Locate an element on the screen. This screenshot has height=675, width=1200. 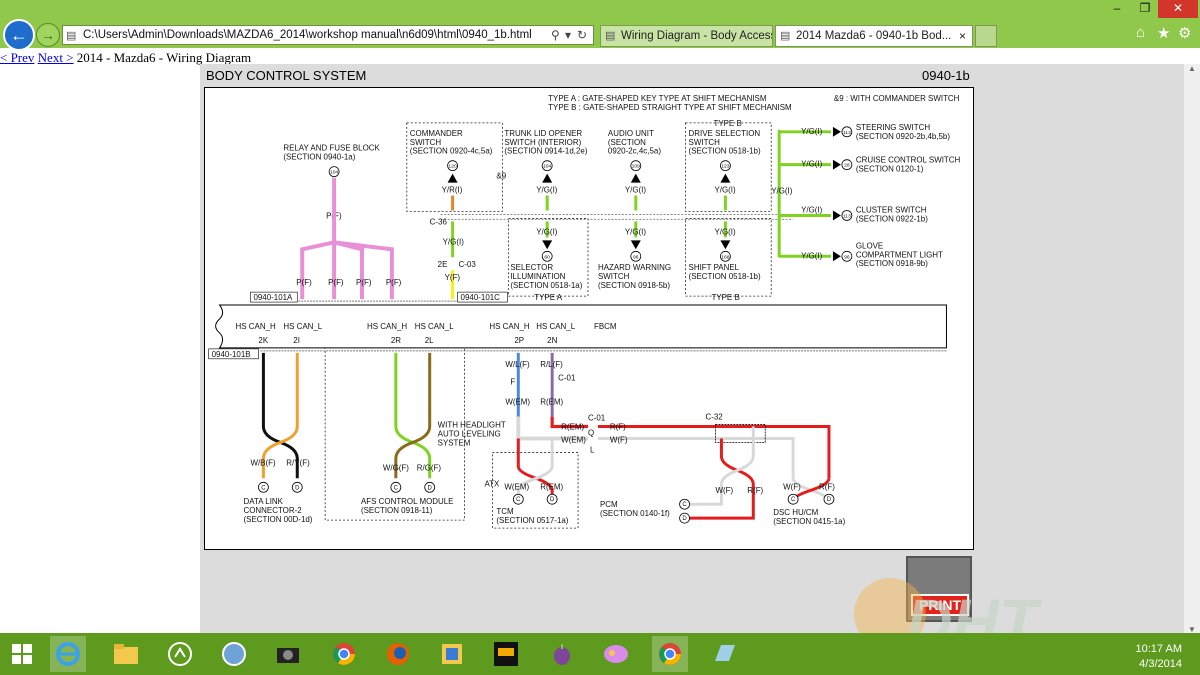
trunk-pin-label: 104 is located at coordinates (547, 167).